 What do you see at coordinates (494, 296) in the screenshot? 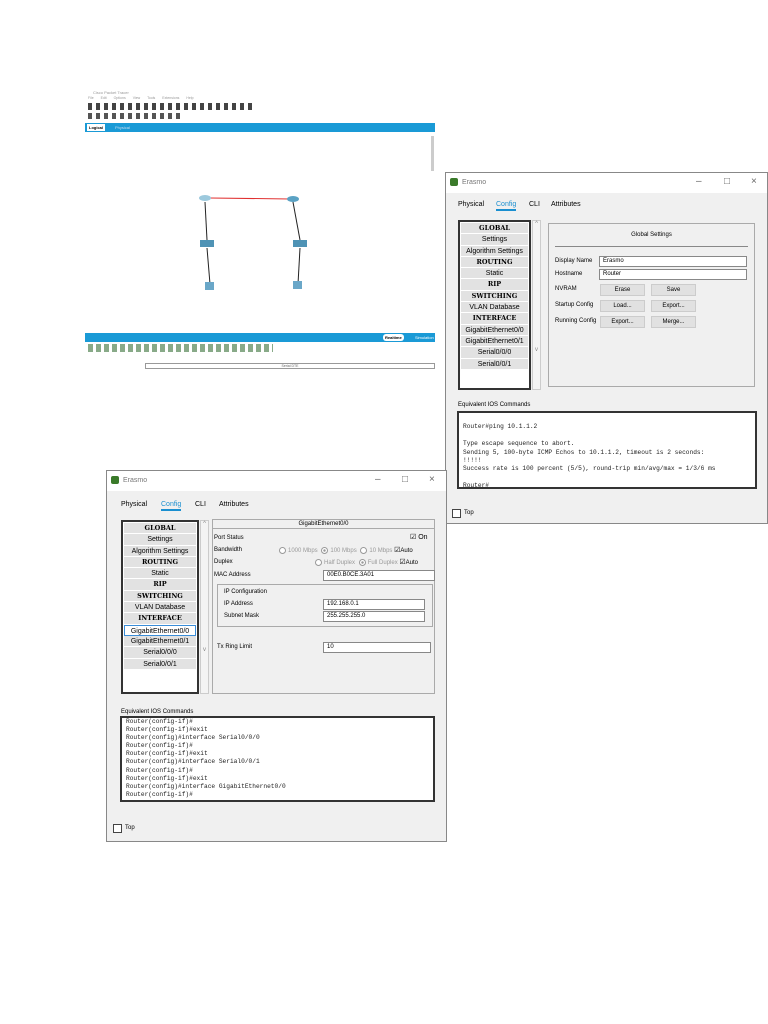
I see `nav-item-switching: SWITCHING` at bounding box center [494, 296].